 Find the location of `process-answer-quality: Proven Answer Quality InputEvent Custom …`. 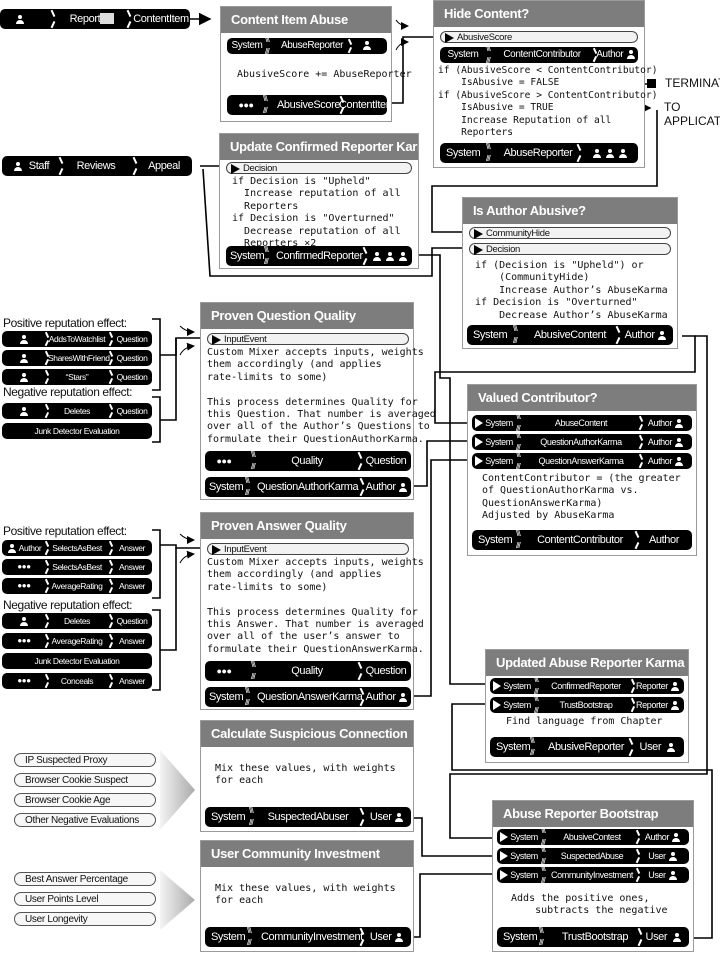

process-answer-quality: Proven Answer Quality InputEvent Custom … is located at coordinates (312, 611).